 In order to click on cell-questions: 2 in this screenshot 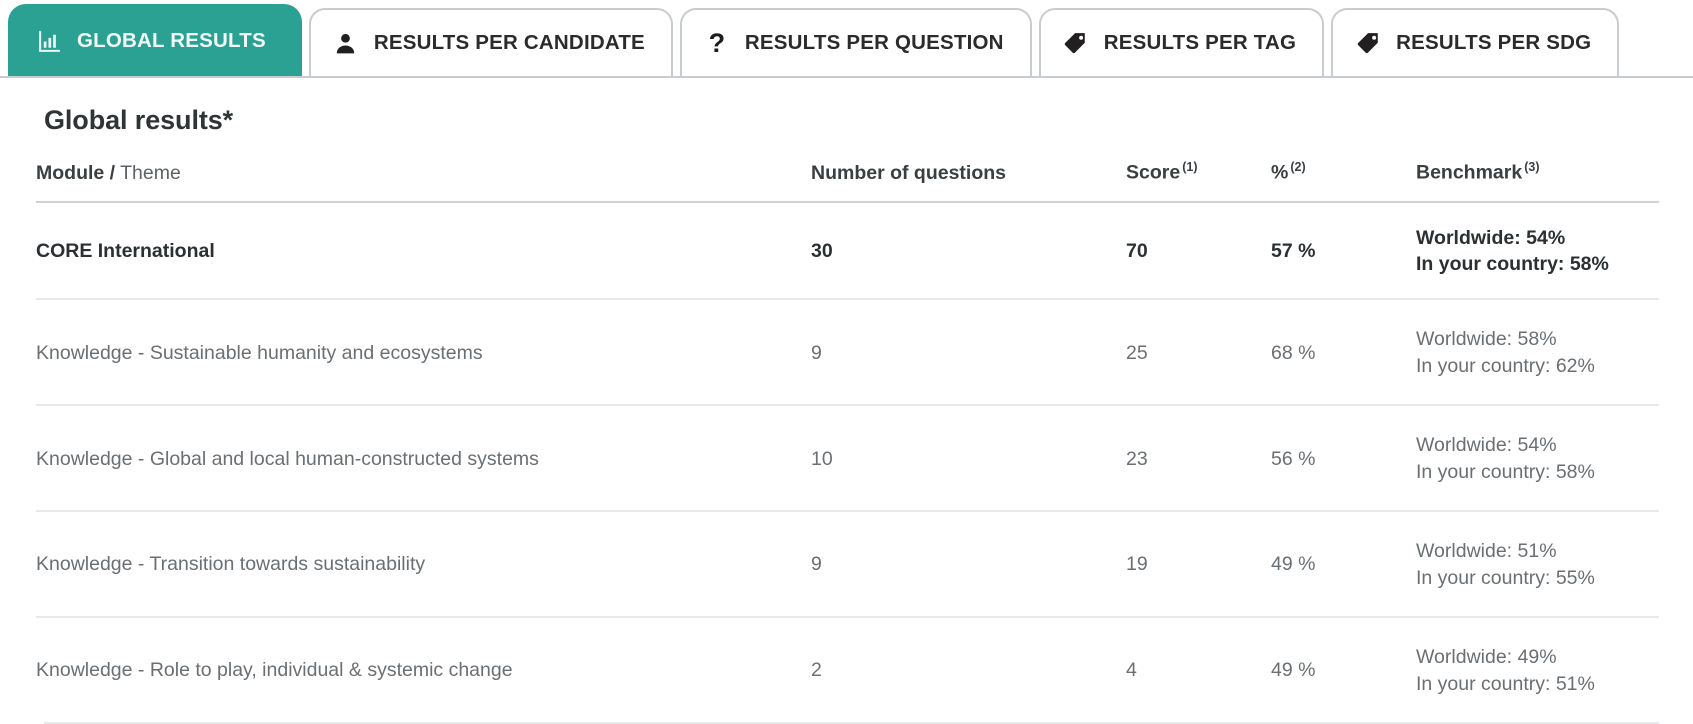, I will do `click(968, 668)`.